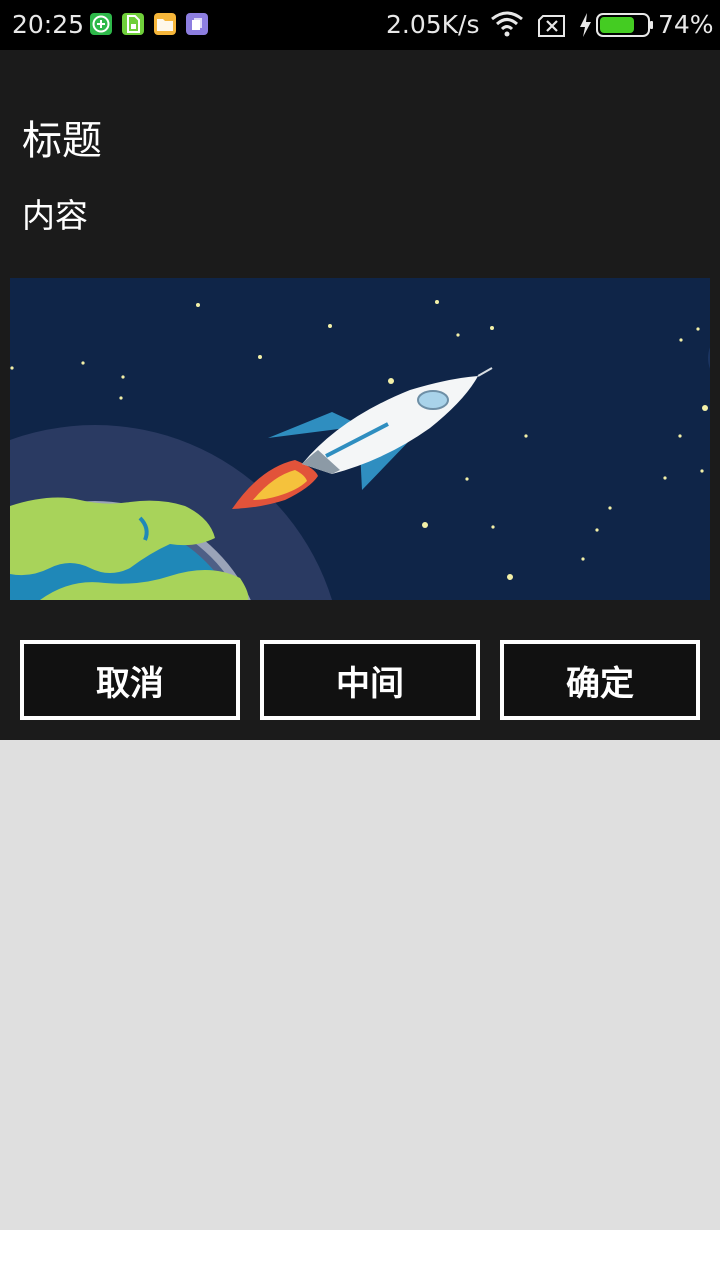  I want to click on no-sim-icon, so click(552, 28).